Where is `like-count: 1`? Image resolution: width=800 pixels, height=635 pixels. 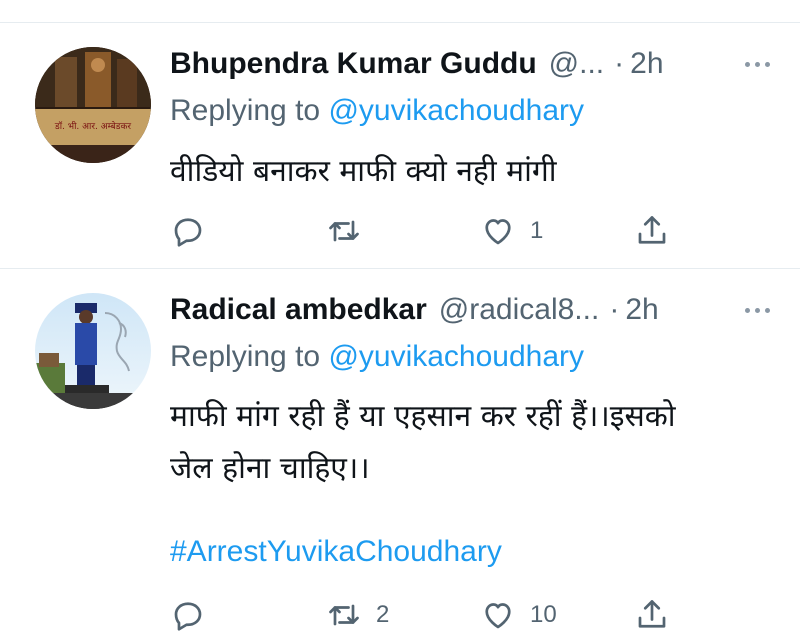
like-count: 1 is located at coordinates (537, 230).